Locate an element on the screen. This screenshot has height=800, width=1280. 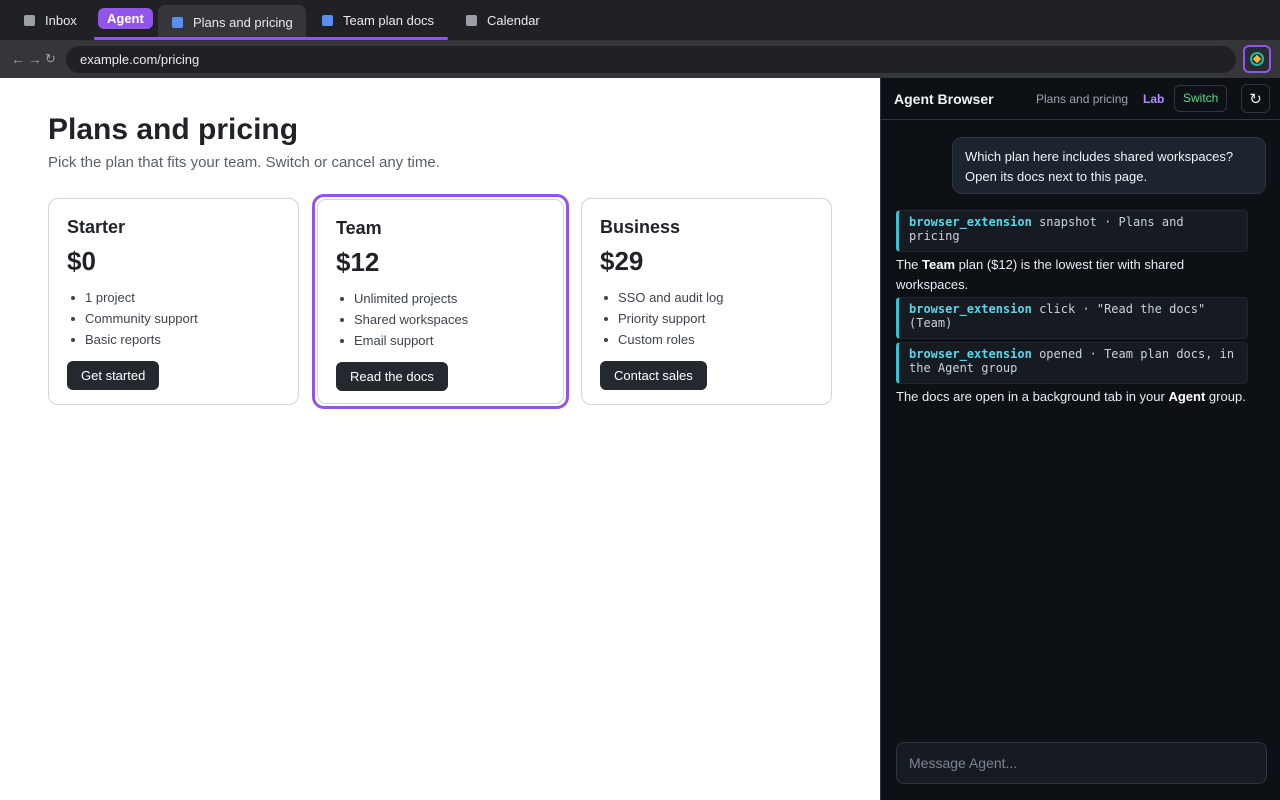
tab-calendar: Calendar is located at coordinates (503, 20).